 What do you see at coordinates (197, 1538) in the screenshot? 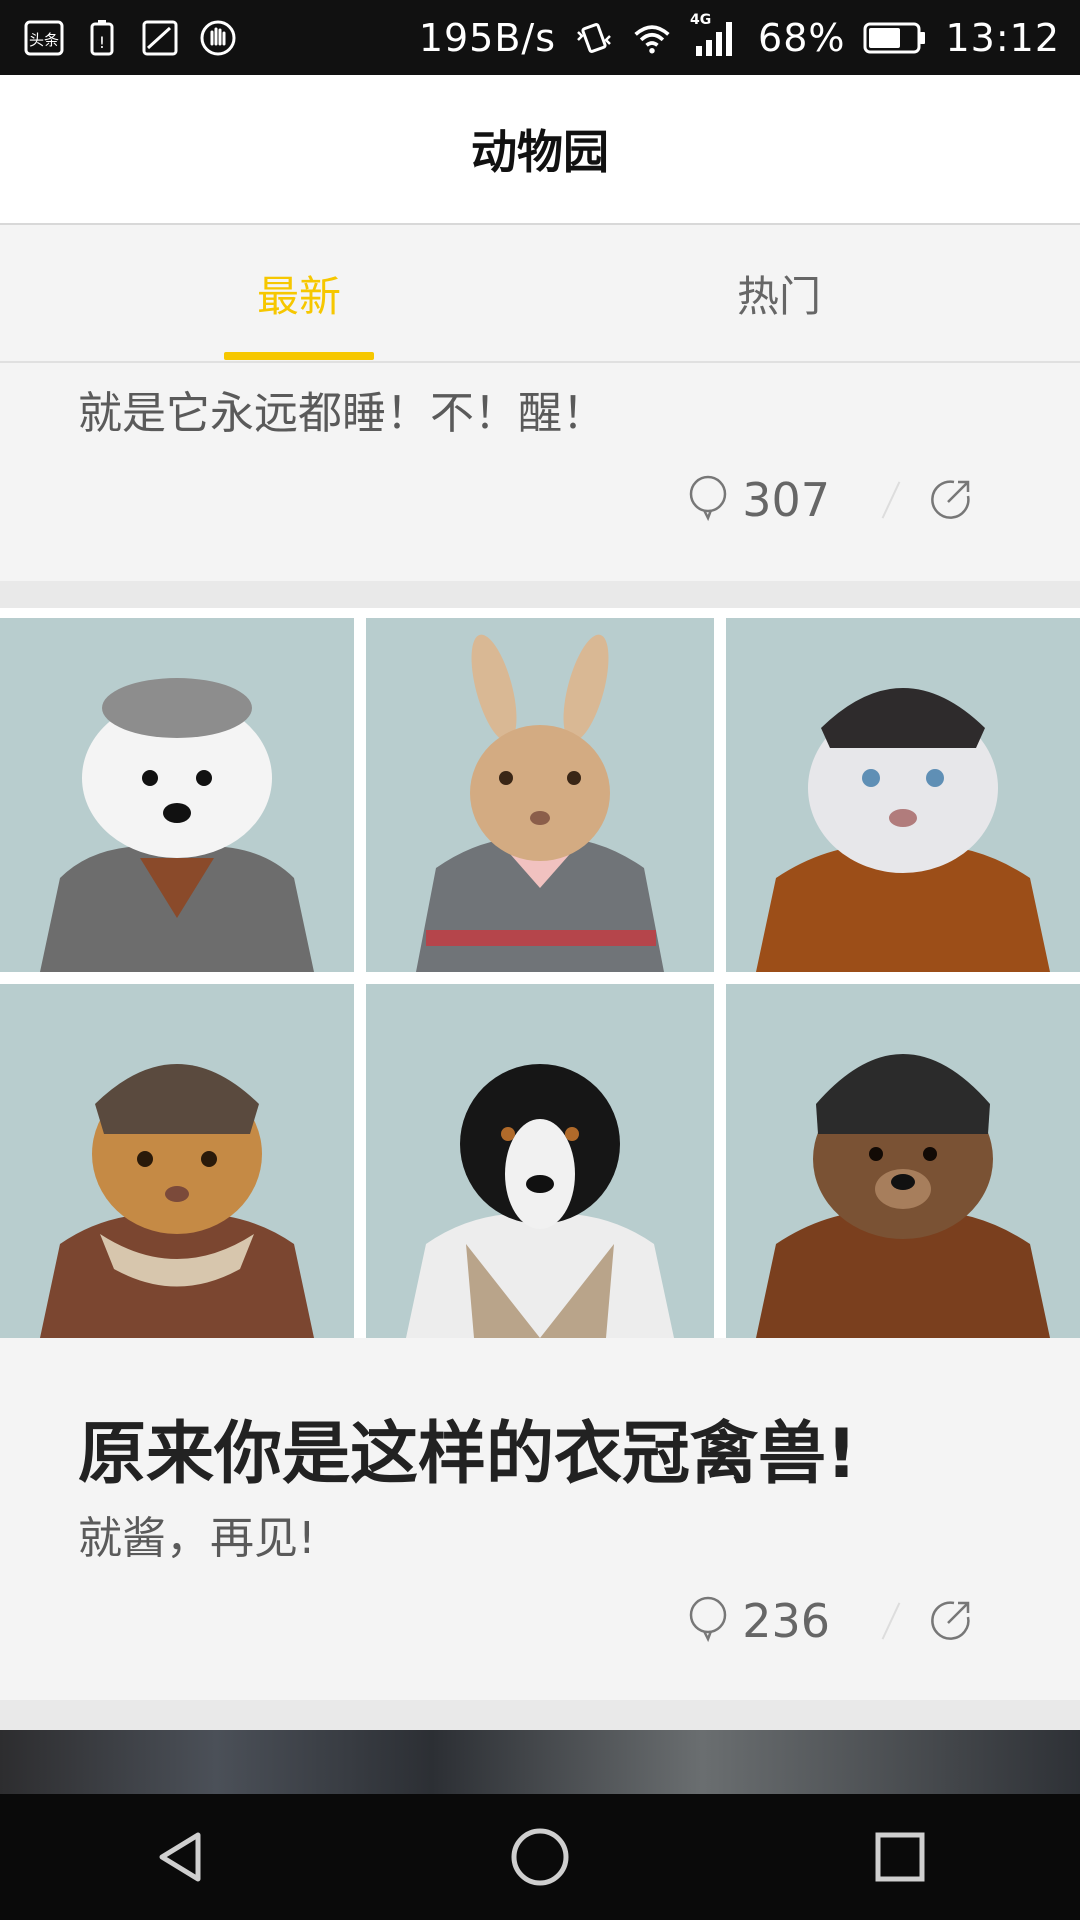
I see `card-subtitle: 就酱，再见!` at bounding box center [197, 1538].